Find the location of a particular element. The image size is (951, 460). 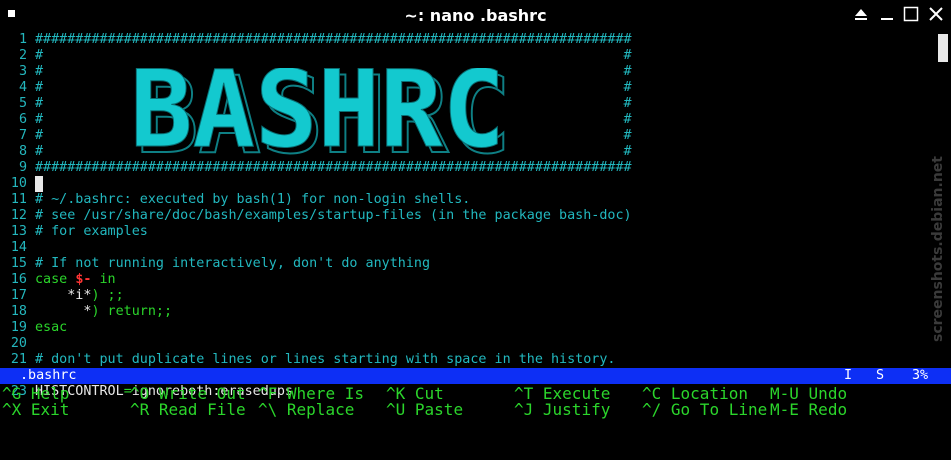

code-part-b: *i* is located at coordinates (79, 295).